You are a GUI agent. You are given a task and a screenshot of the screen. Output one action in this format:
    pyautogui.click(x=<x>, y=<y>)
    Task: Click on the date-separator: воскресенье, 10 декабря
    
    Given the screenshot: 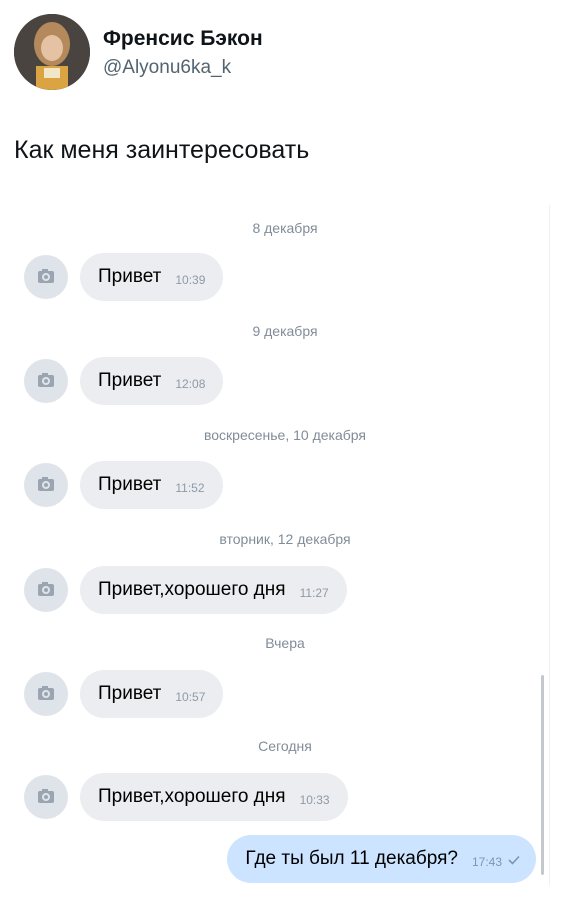 What is the action you would take?
    pyautogui.click(x=284, y=435)
    